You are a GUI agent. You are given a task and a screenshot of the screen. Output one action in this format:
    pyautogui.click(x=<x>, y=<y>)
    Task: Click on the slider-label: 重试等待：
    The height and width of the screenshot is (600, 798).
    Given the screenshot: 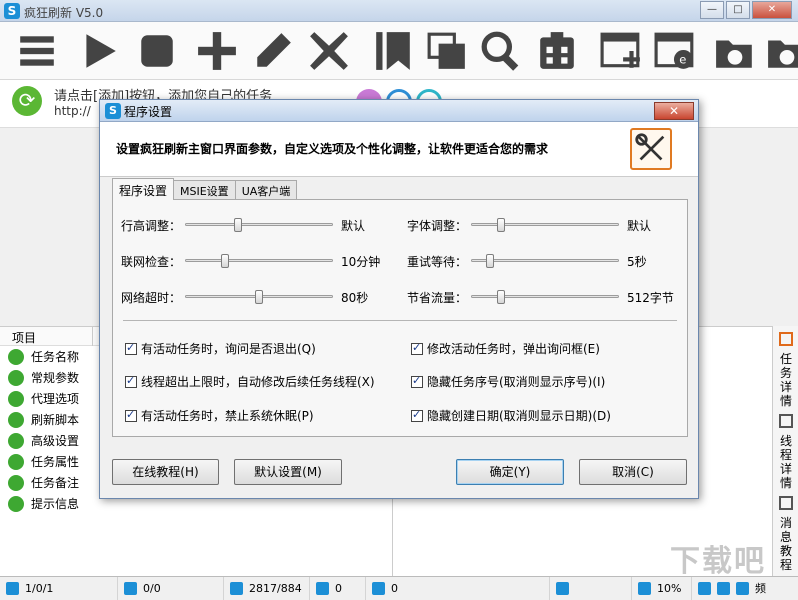 What is the action you would take?
    pyautogui.click(x=437, y=262)
    